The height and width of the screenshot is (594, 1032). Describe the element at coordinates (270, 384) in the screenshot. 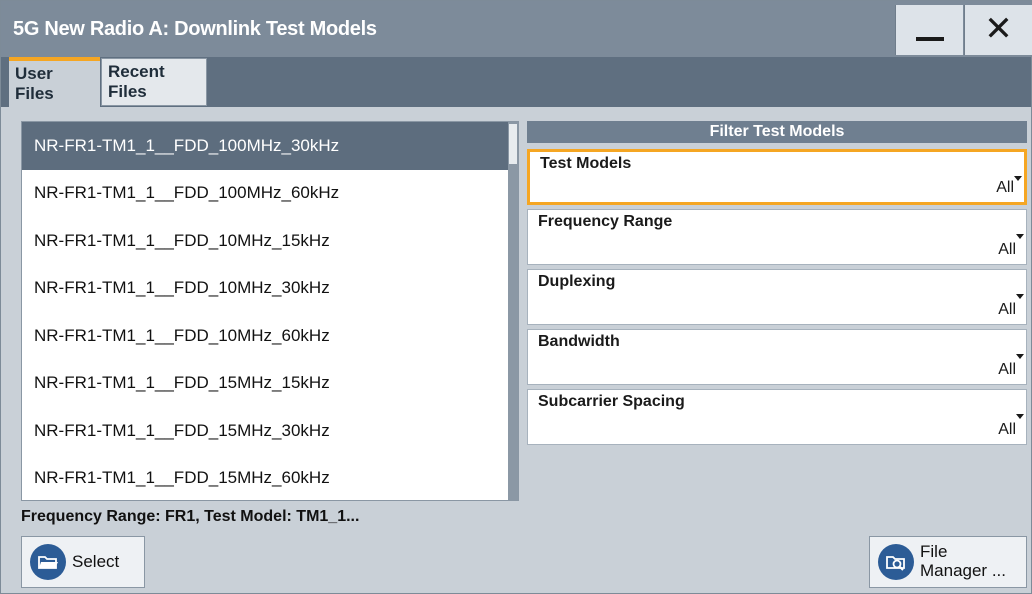

I see `file-list-item: NR-FR1-TM1_1__FDD_15MHz_15kHz` at that location.